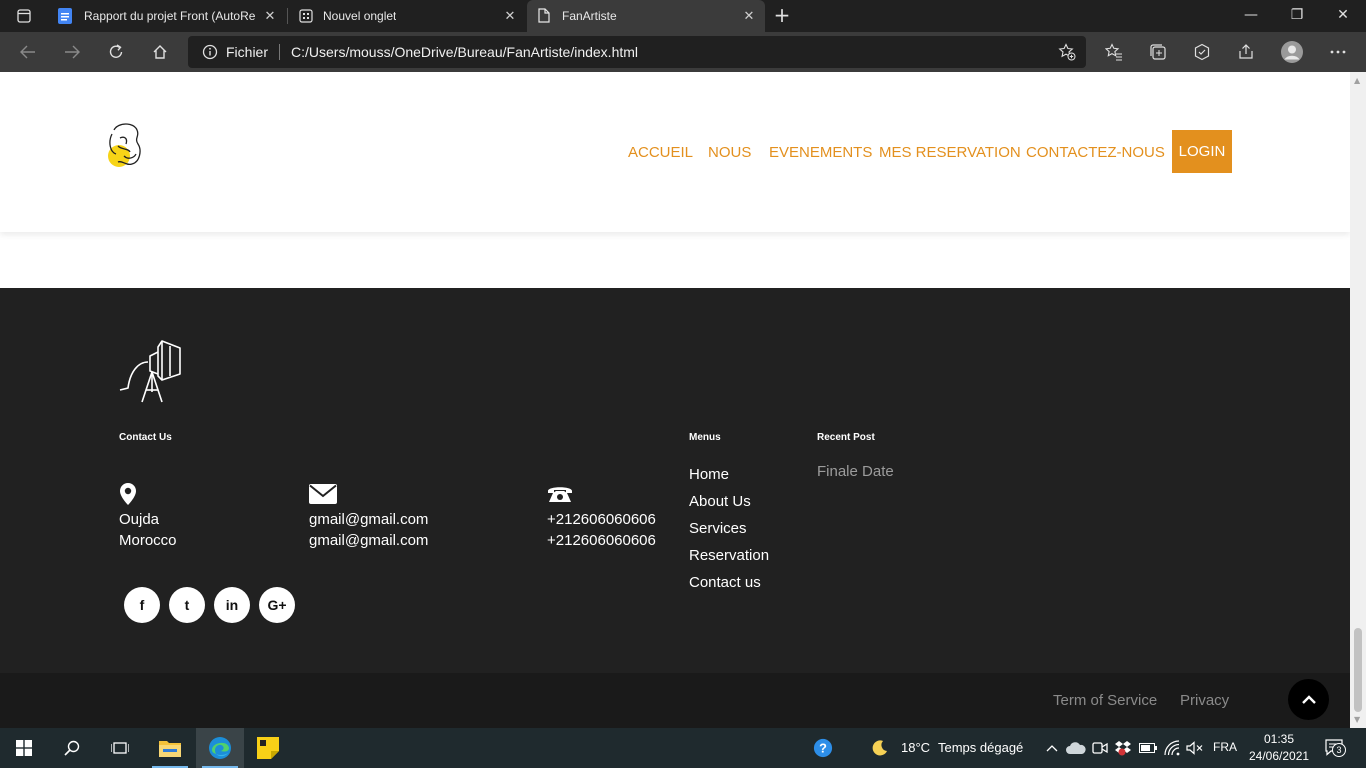  Describe the element at coordinates (1246, 52) in the screenshot. I see `share-icon` at that location.